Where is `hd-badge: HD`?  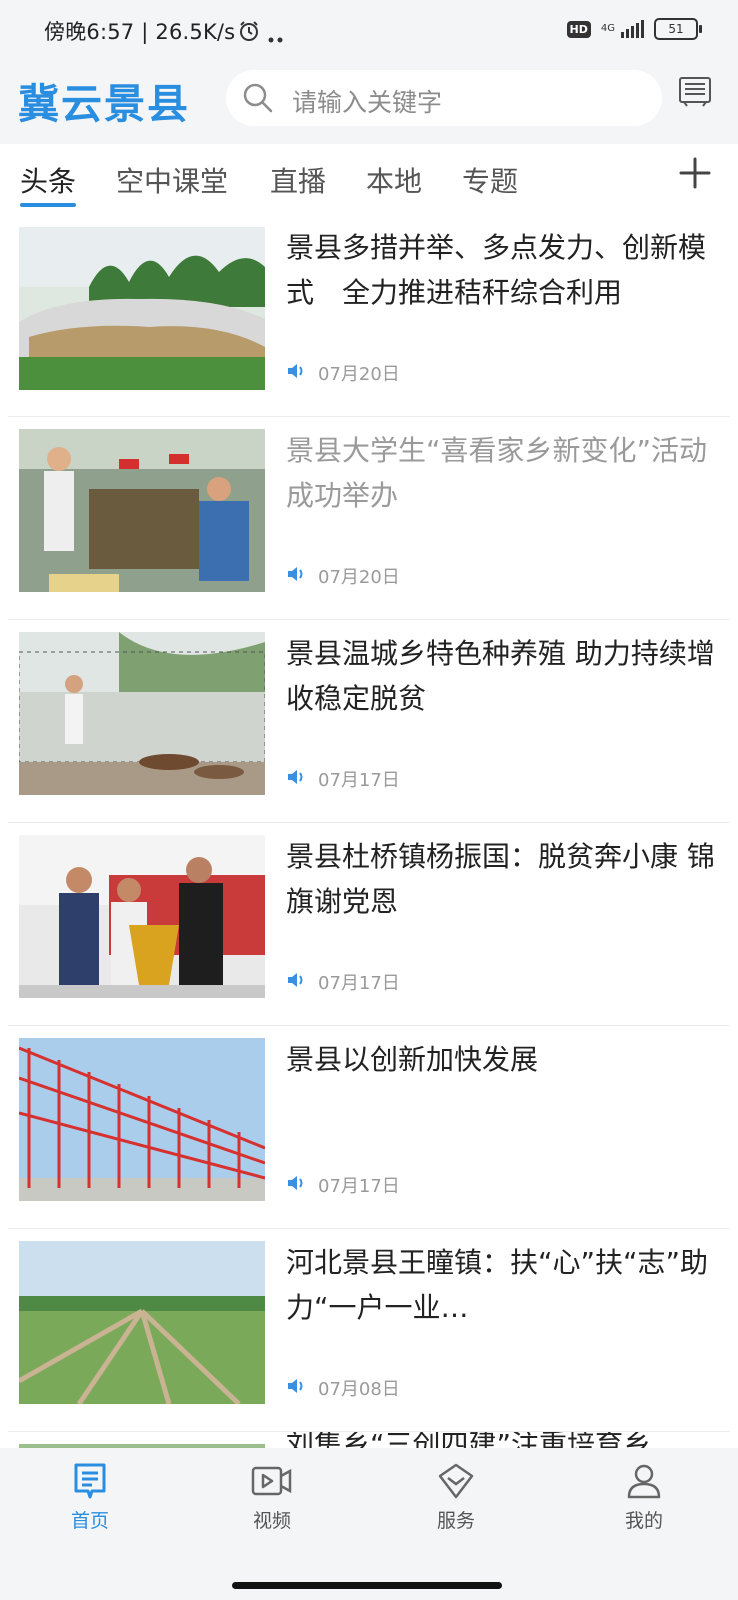
hd-badge: HD is located at coordinates (578, 29).